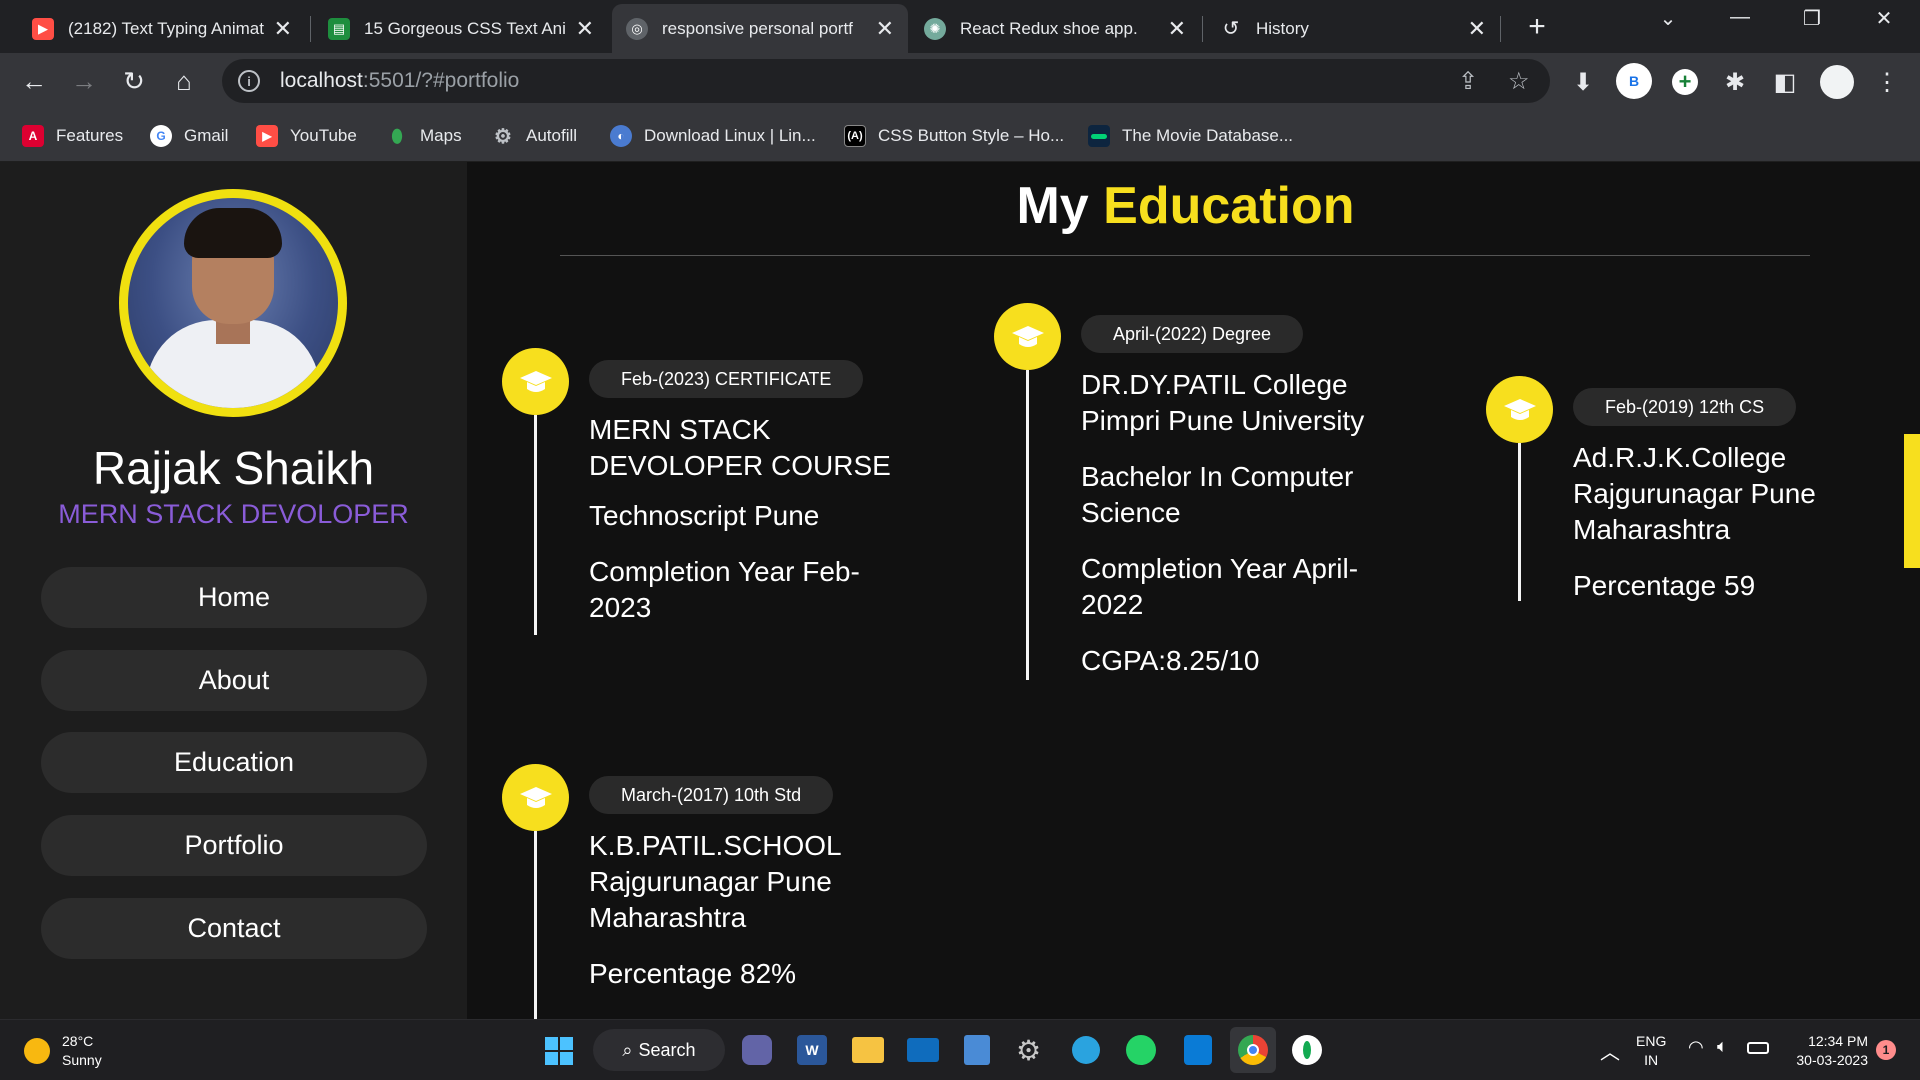 The height and width of the screenshot is (1080, 1920). I want to click on reload-icon: ↻, so click(134, 81).